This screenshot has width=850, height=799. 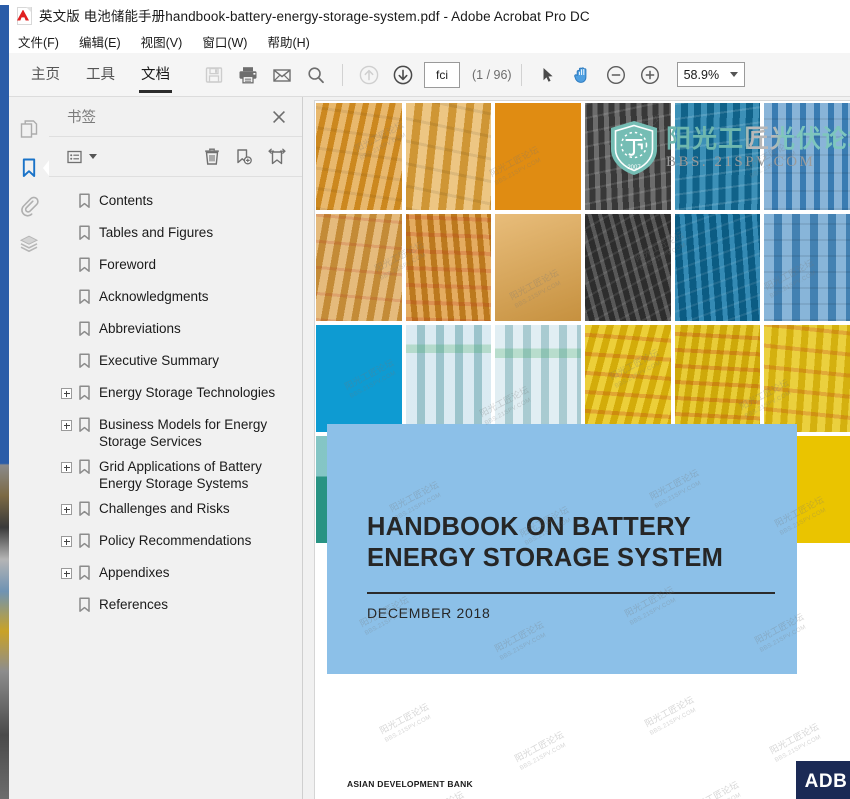 What do you see at coordinates (175, 511) in the screenshot?
I see `bookmark-item: Challenges and Risks` at bounding box center [175, 511].